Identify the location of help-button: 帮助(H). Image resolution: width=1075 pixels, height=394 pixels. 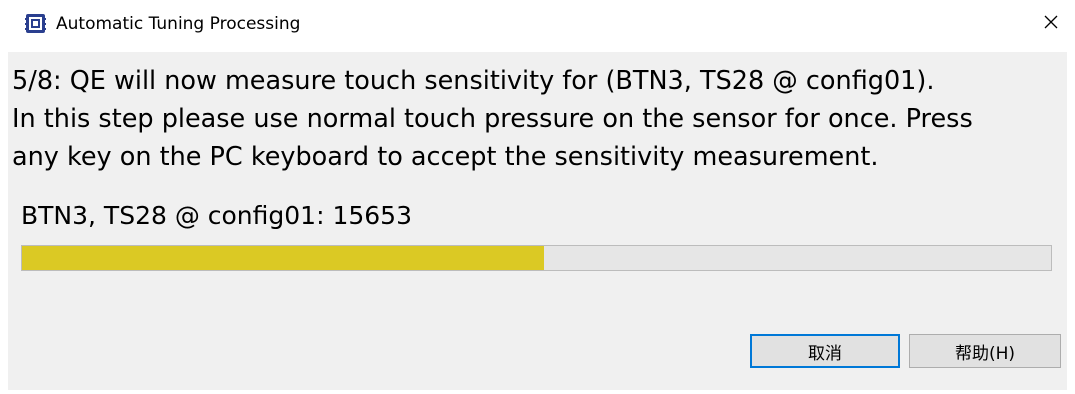
(985, 351).